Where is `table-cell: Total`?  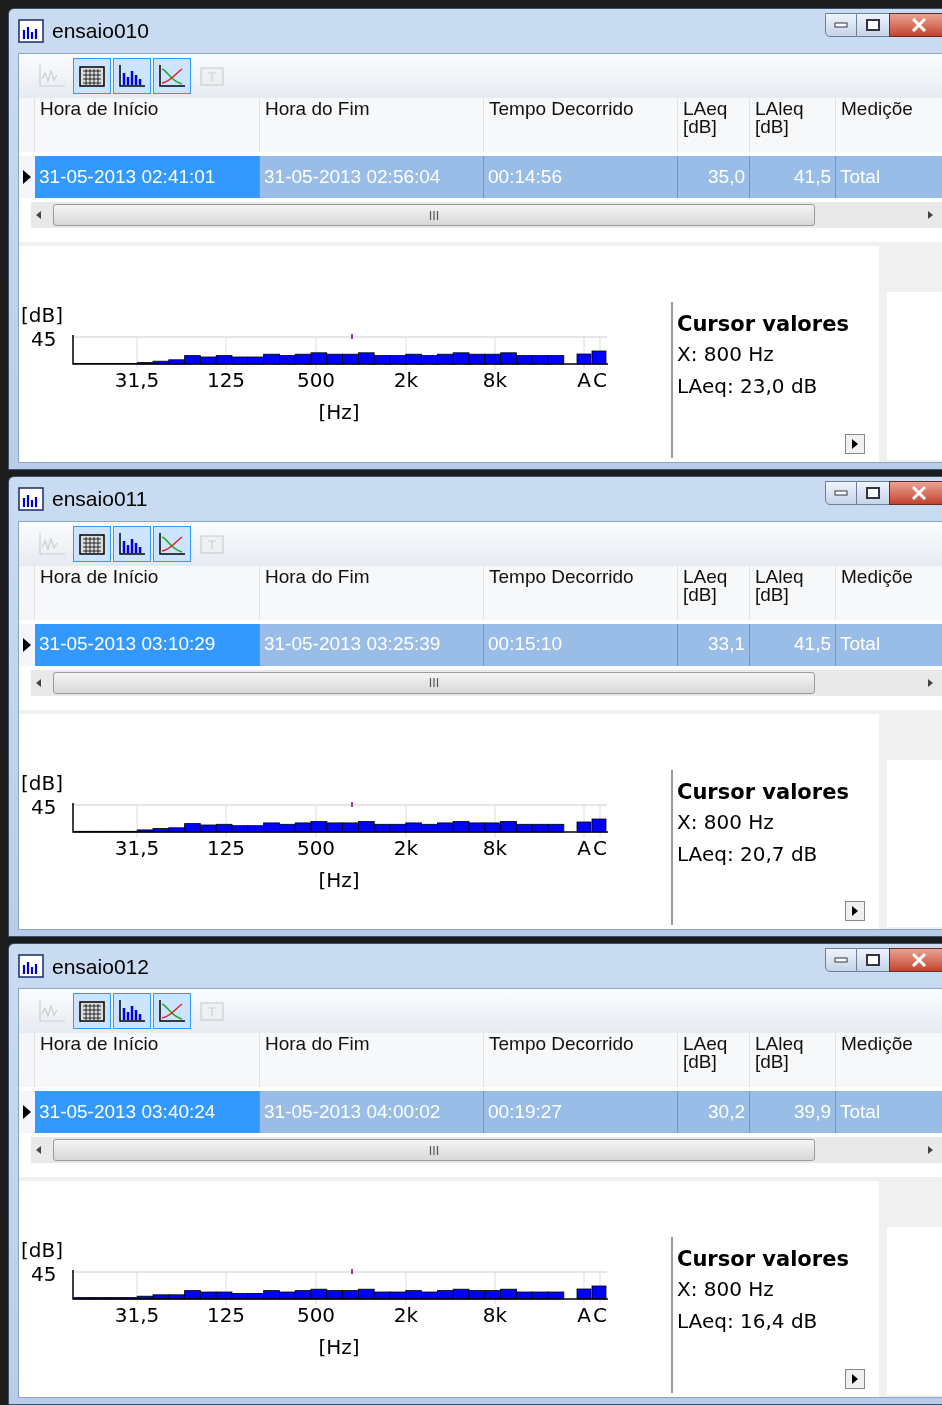
table-cell: Total is located at coordinates (889, 644).